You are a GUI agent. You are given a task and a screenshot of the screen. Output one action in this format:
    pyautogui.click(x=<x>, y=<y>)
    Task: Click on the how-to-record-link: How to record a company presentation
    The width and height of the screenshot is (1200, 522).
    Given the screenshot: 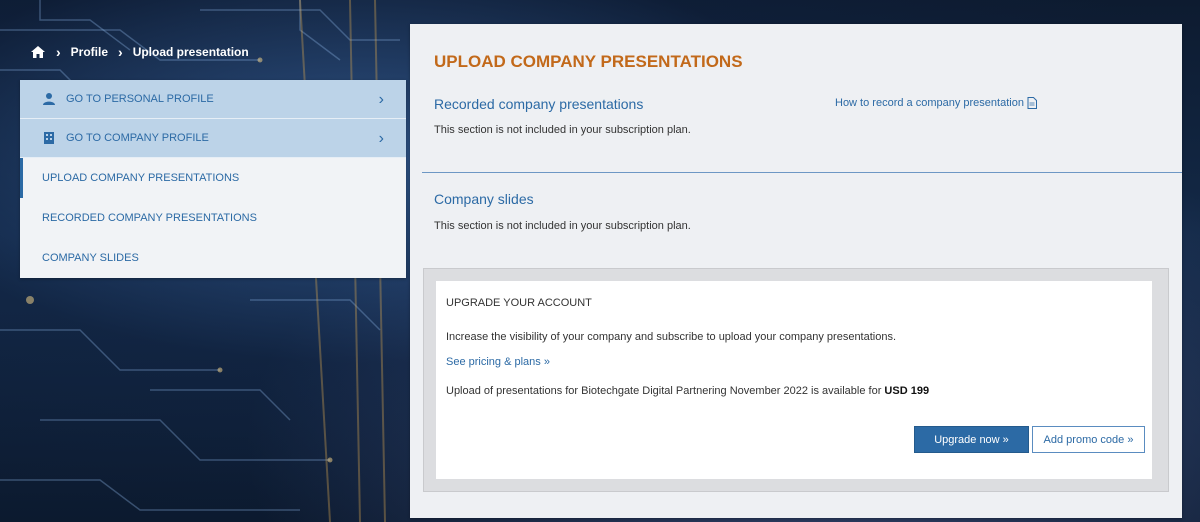 What is the action you would take?
    pyautogui.click(x=936, y=103)
    